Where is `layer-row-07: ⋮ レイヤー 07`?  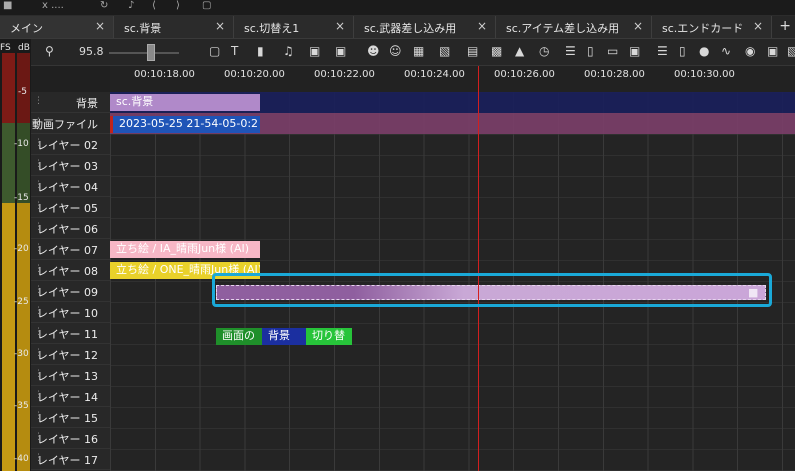 layer-row-07: ⋮ レイヤー 07 is located at coordinates (70, 249).